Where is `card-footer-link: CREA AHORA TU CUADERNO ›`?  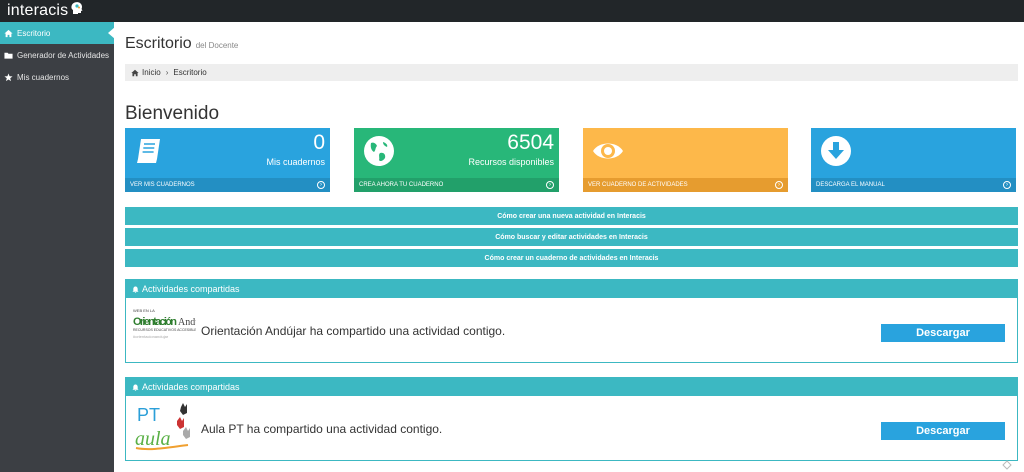 card-footer-link: CREA AHORA TU CUADERNO › is located at coordinates (456, 185).